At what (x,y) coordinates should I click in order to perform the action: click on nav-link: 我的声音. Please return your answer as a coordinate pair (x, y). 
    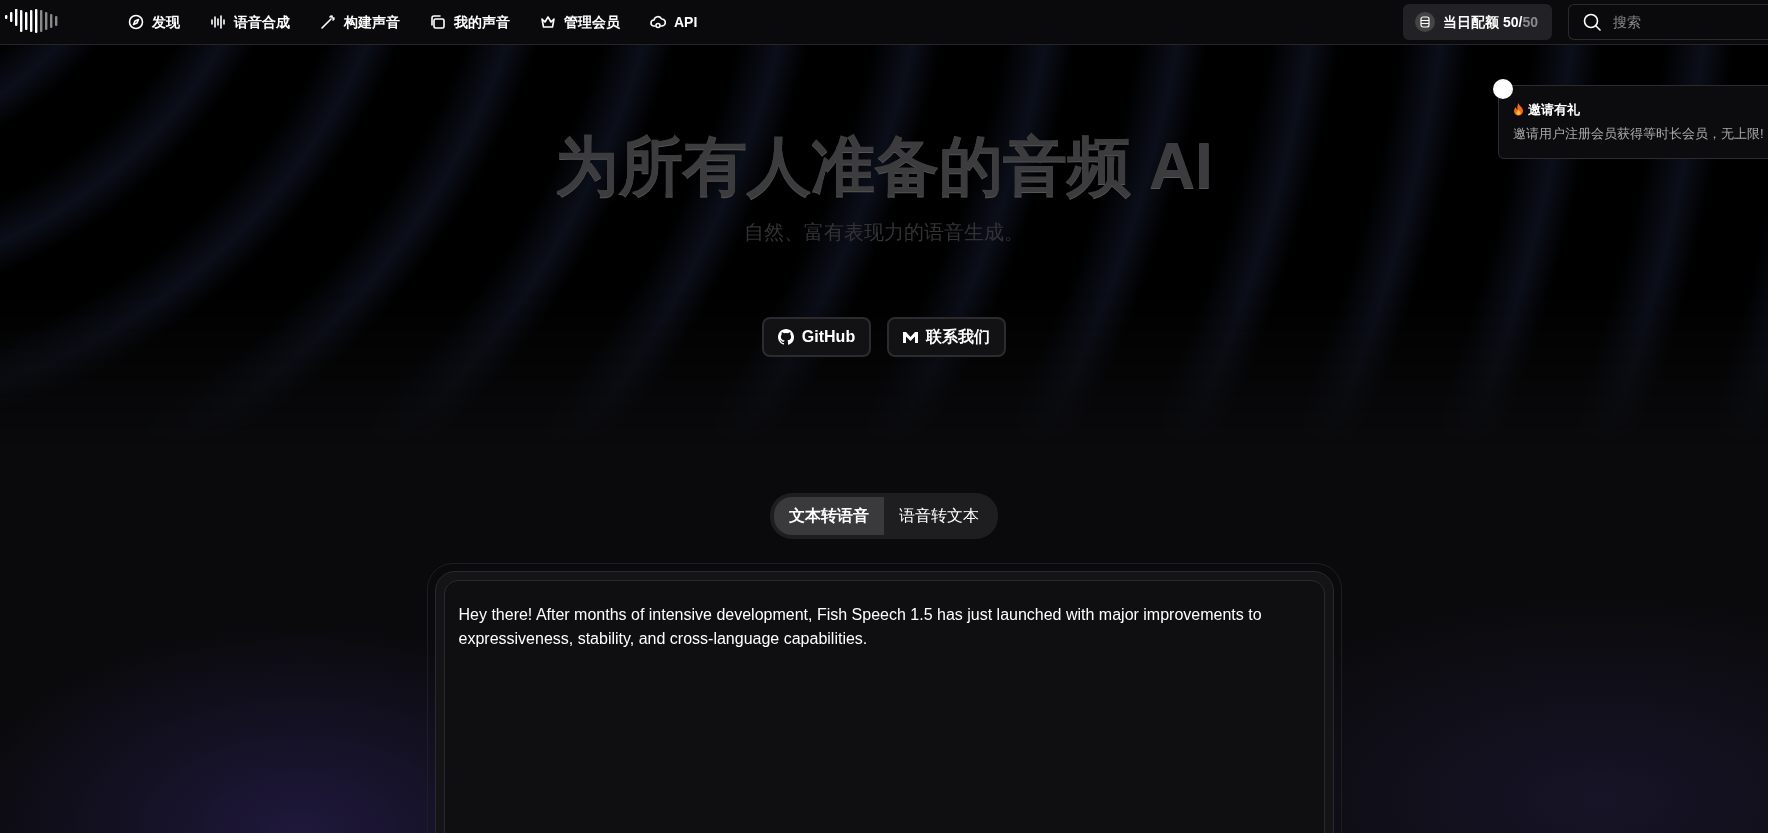
    Looking at the image, I should click on (470, 22).